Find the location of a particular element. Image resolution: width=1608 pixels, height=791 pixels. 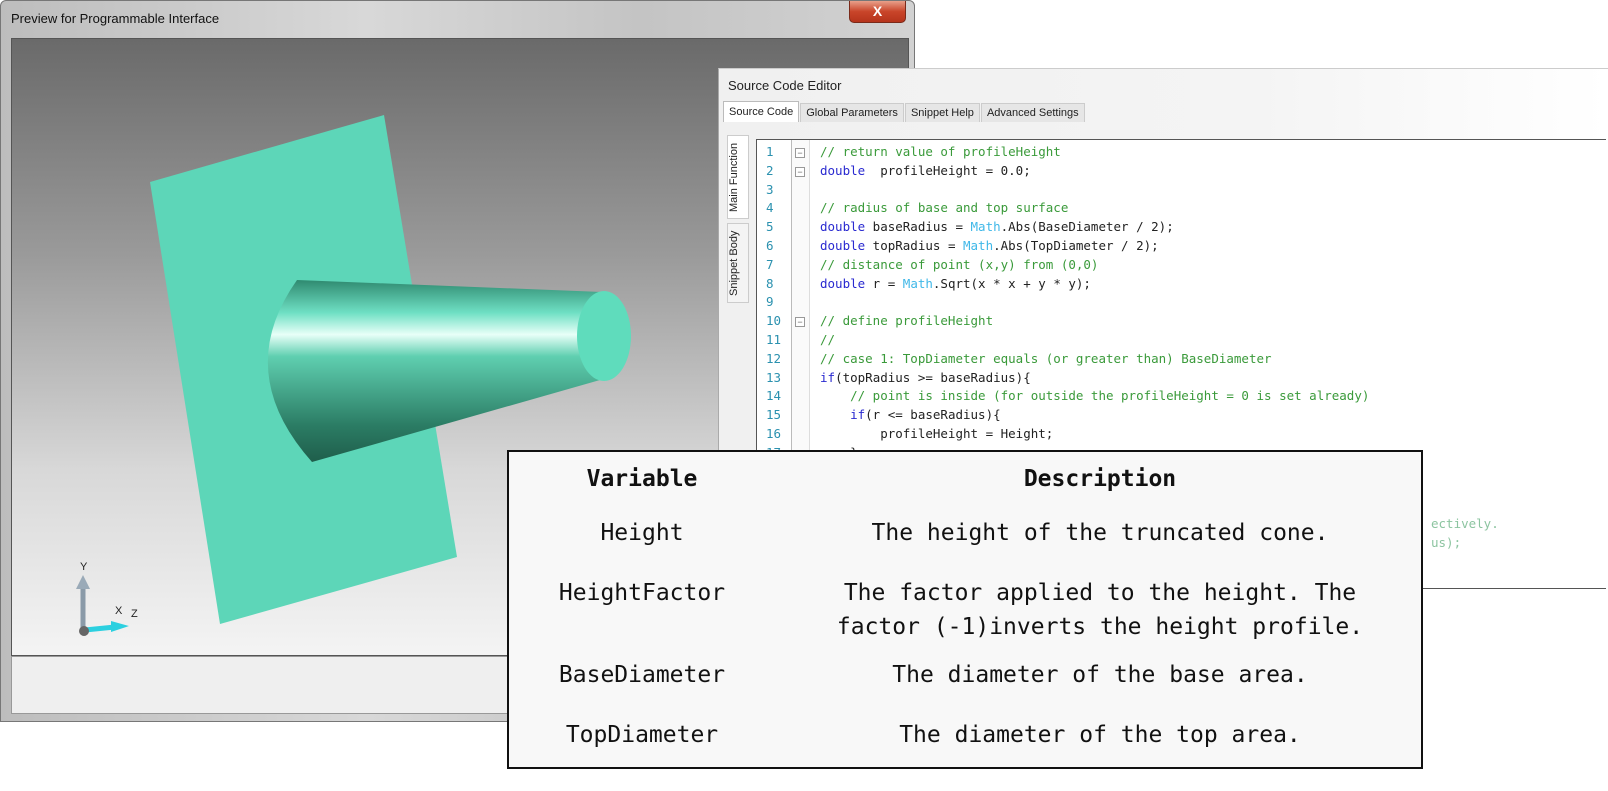

code-line: if(topRadius >= baseRadius){ is located at coordinates (925, 377).